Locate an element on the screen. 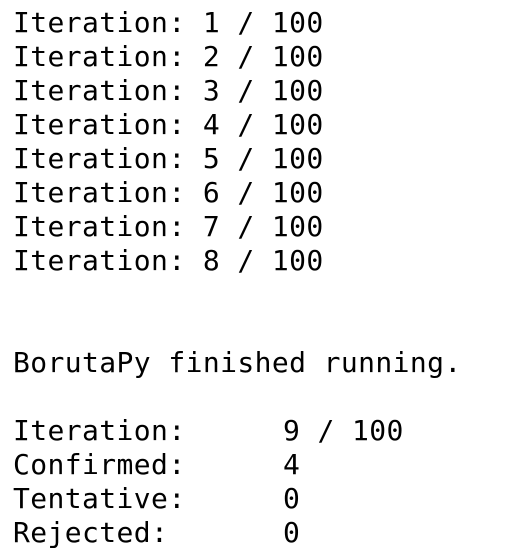 The width and height of the screenshot is (508, 560). progress-line: Iteration: 2 / 100 is located at coordinates (168, 56).